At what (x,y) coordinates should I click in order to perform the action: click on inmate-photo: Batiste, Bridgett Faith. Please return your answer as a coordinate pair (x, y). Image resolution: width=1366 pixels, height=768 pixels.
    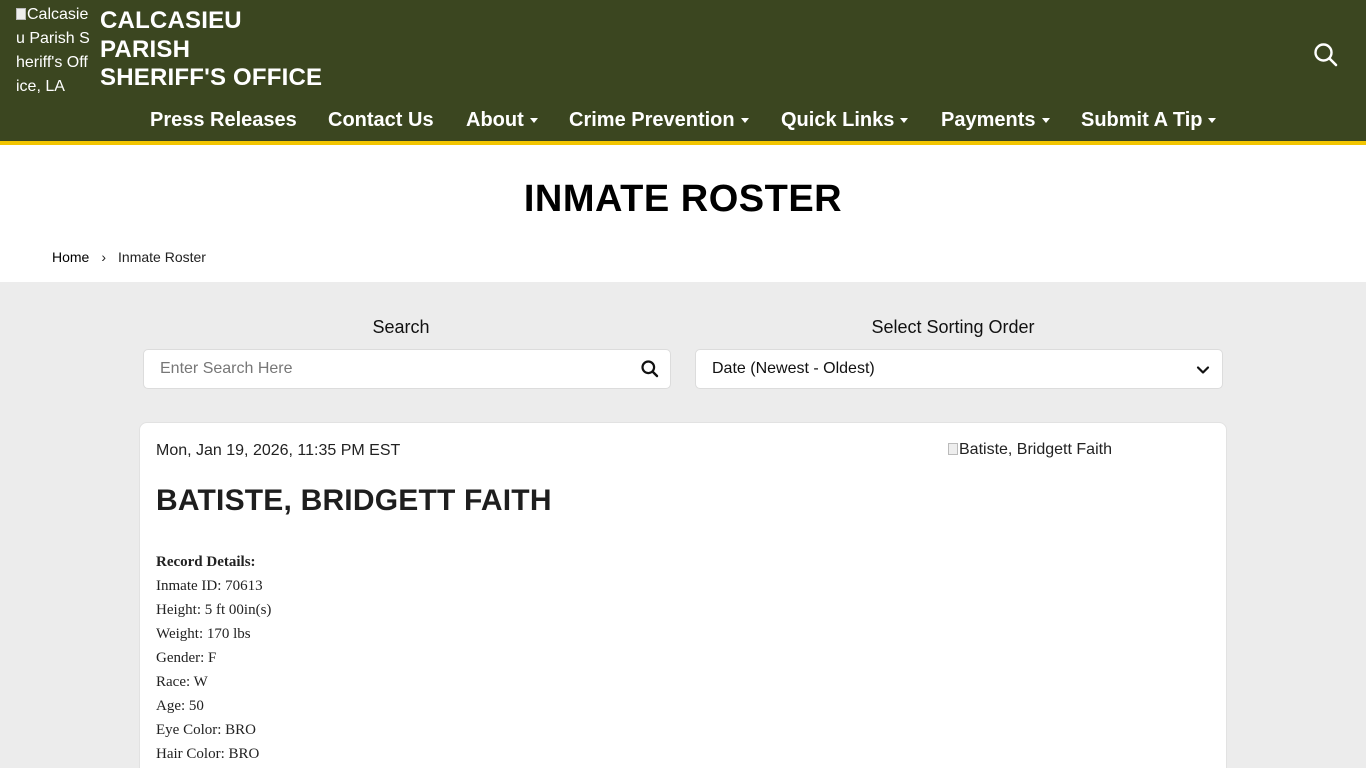
    Looking at the image, I should click on (1030, 450).